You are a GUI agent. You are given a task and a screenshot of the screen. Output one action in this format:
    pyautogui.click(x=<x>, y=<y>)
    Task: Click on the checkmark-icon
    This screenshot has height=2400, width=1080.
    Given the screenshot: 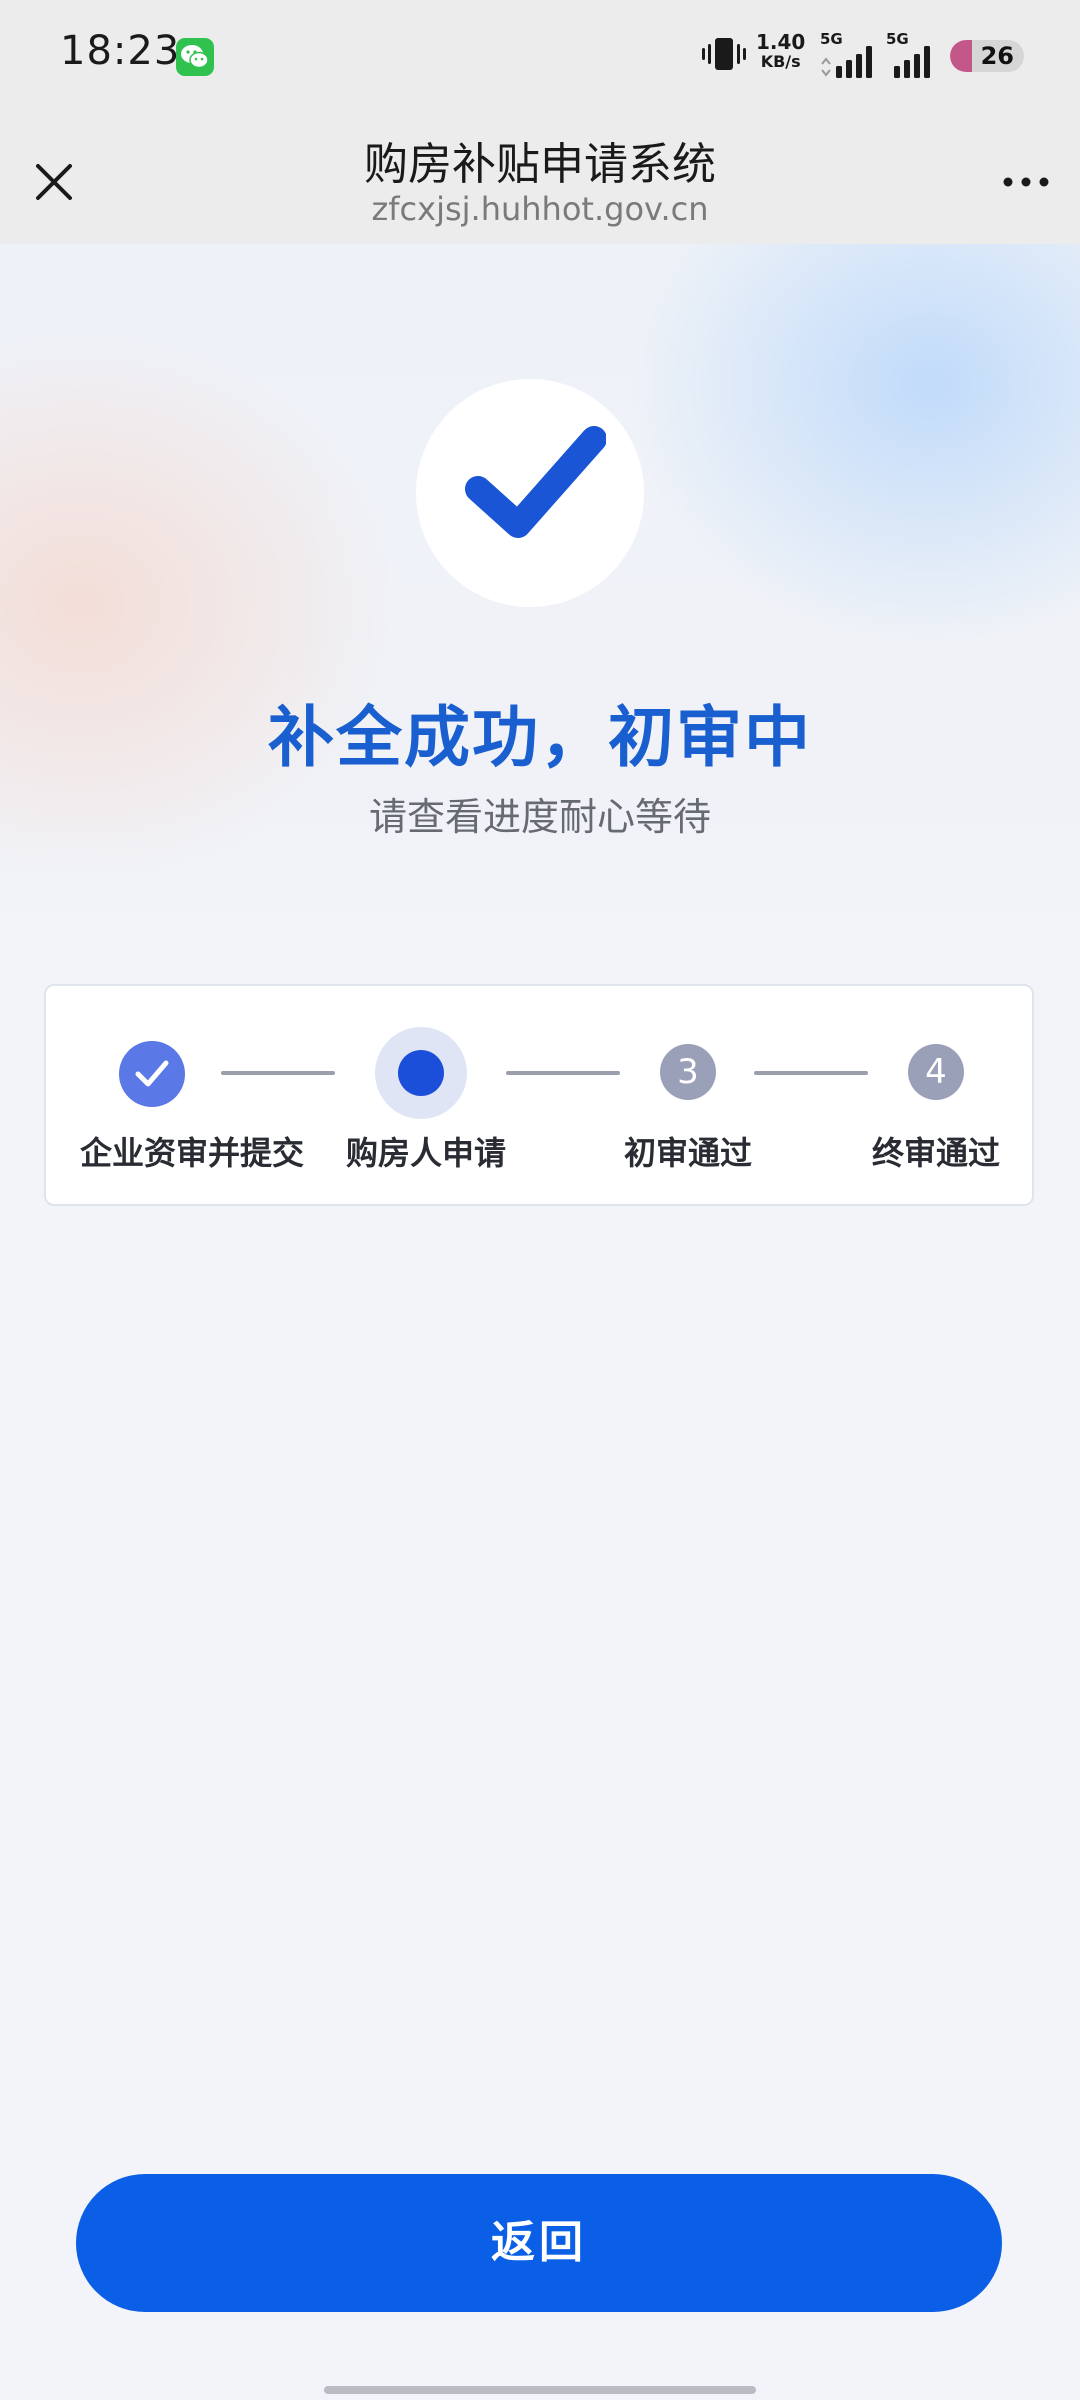 What is the action you would take?
    pyautogui.click(x=535, y=482)
    